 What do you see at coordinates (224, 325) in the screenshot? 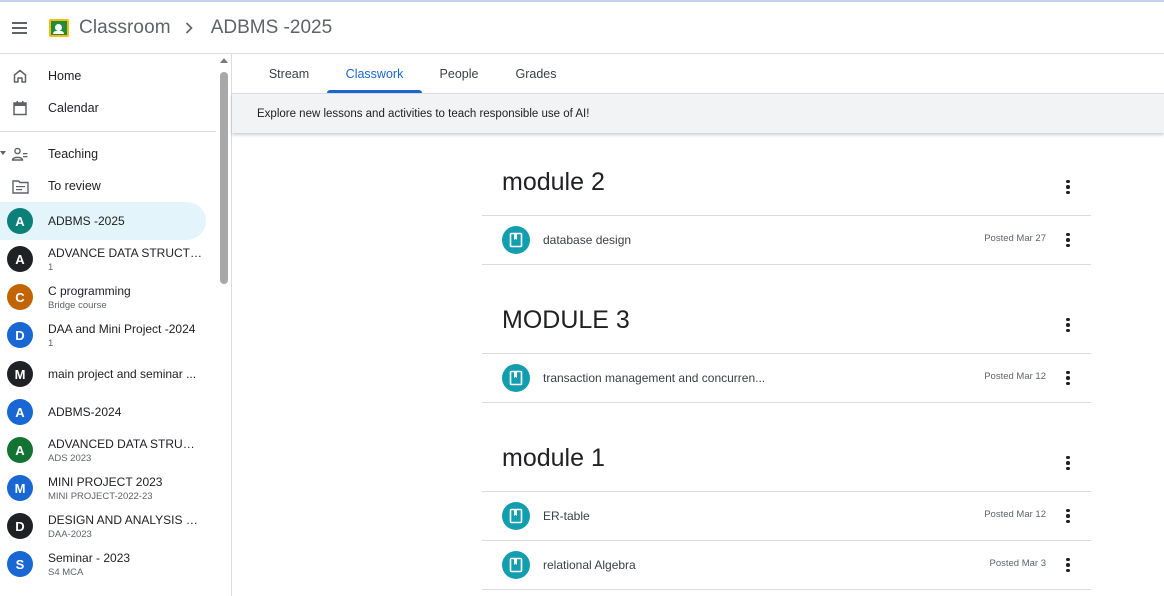
I see `sidebar-scrollbar` at bounding box center [224, 325].